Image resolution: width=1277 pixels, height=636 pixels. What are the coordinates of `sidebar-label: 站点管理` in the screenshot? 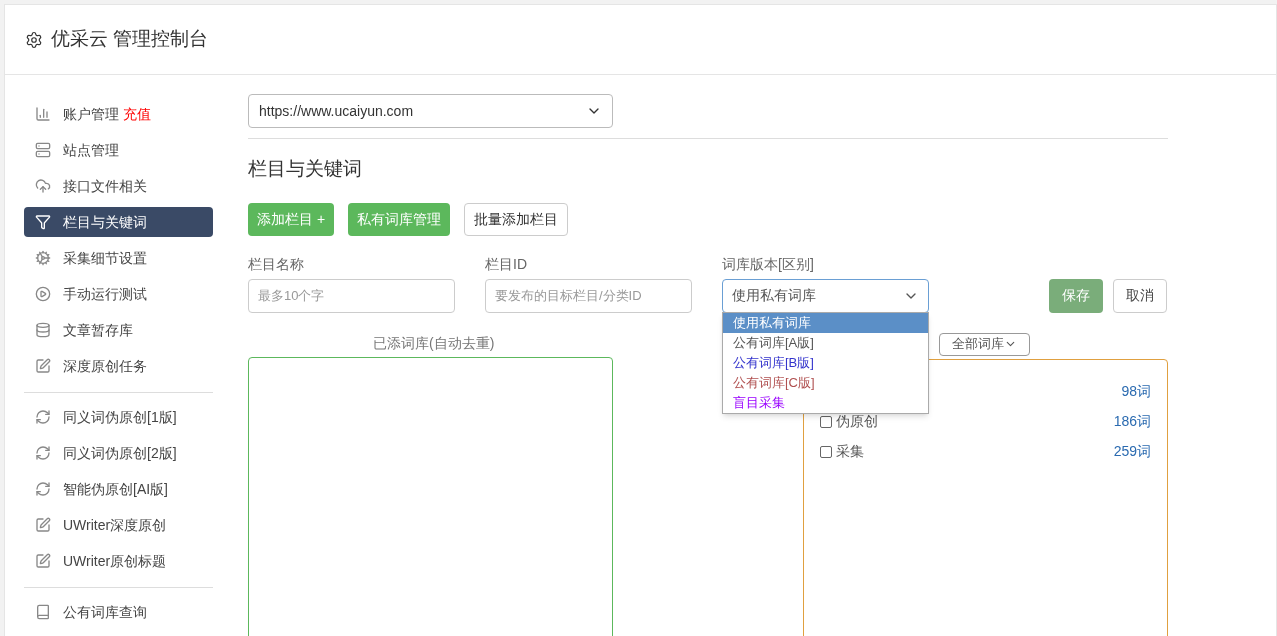 It's located at (91, 150).